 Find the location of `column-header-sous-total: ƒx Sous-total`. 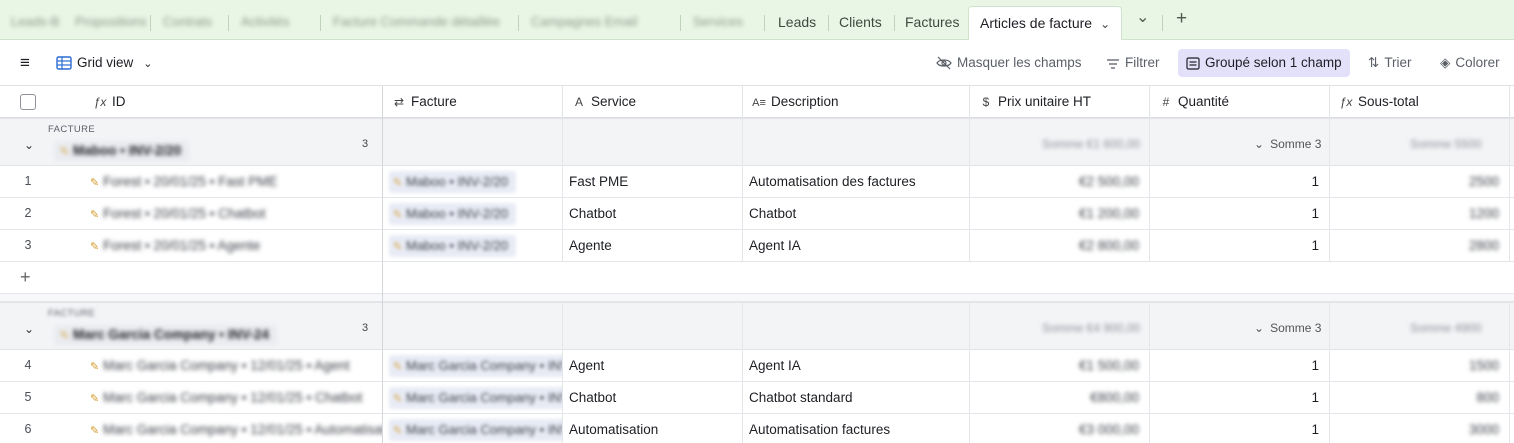

column-header-sous-total: ƒx Sous-total is located at coordinates (1420, 102).